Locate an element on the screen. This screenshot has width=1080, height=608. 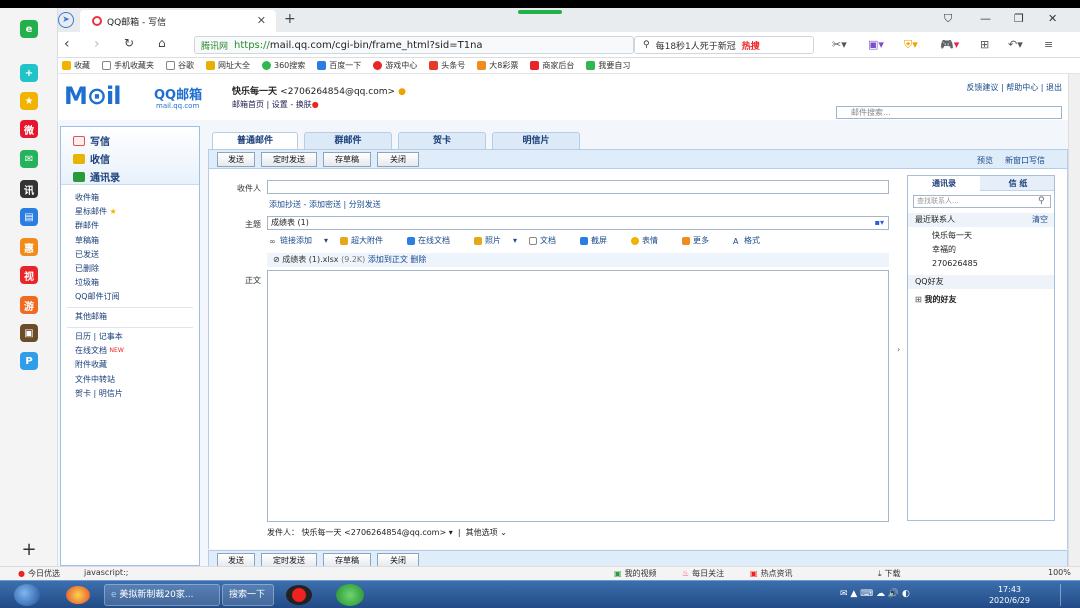
game-icon: 游 is located at coordinates (29, 305).